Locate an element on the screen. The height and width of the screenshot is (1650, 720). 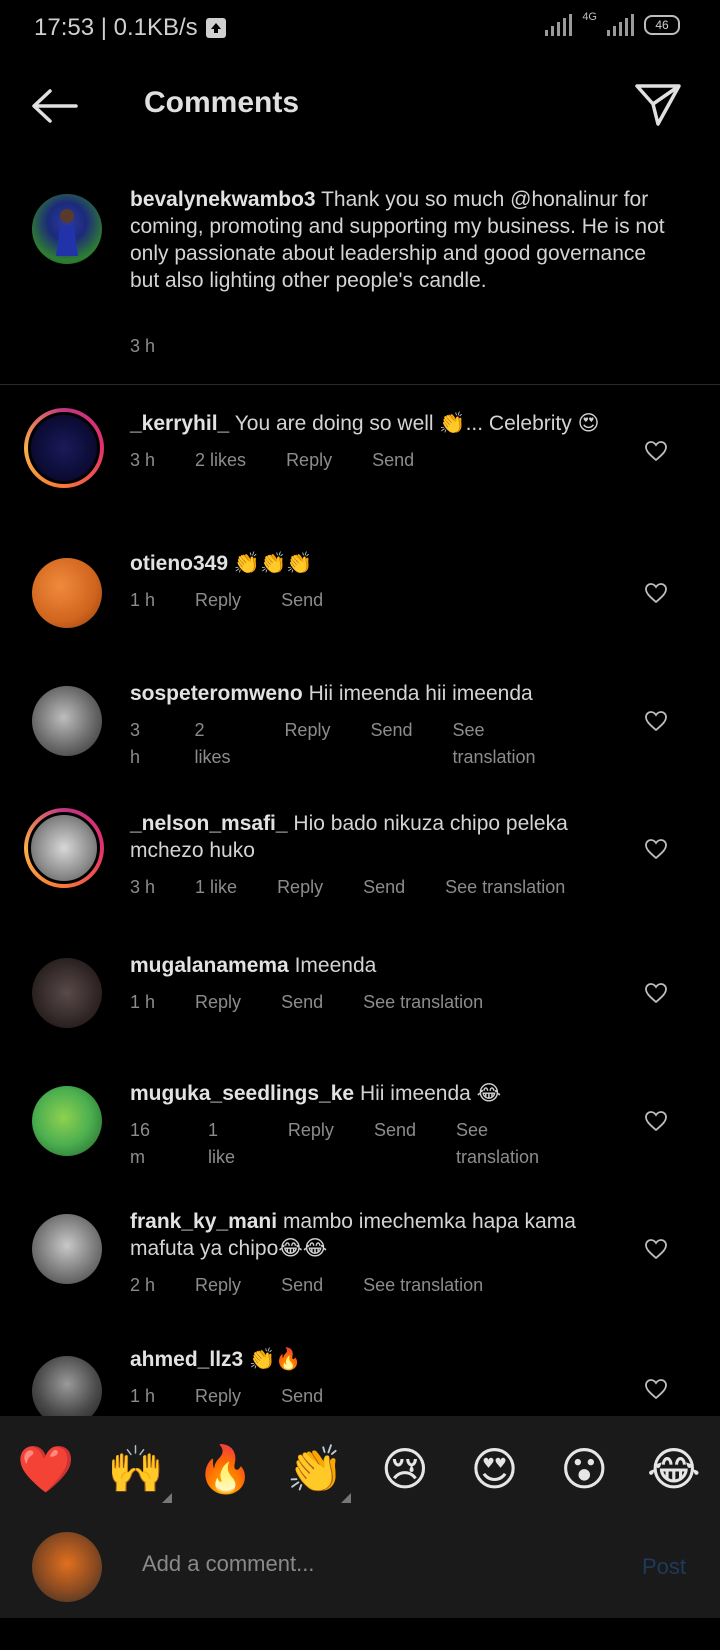
page-title: Comments is located at coordinates (222, 102).